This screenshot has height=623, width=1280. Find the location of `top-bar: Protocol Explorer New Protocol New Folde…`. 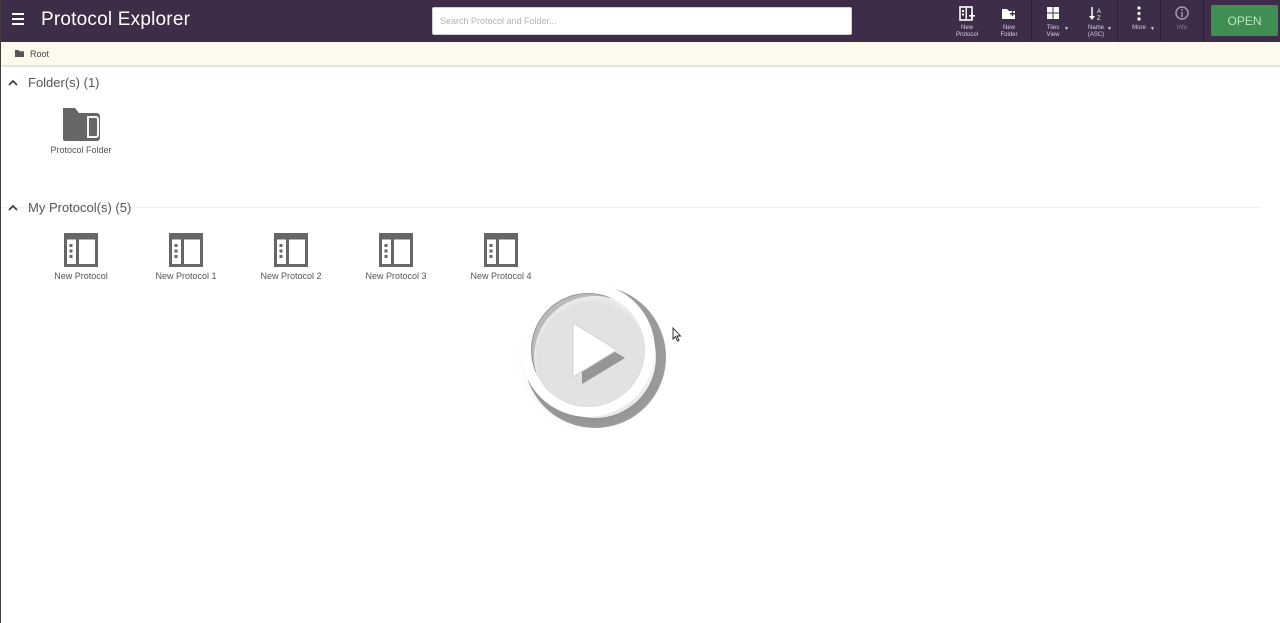

top-bar: Protocol Explorer New Protocol New Folde… is located at coordinates (640, 21).